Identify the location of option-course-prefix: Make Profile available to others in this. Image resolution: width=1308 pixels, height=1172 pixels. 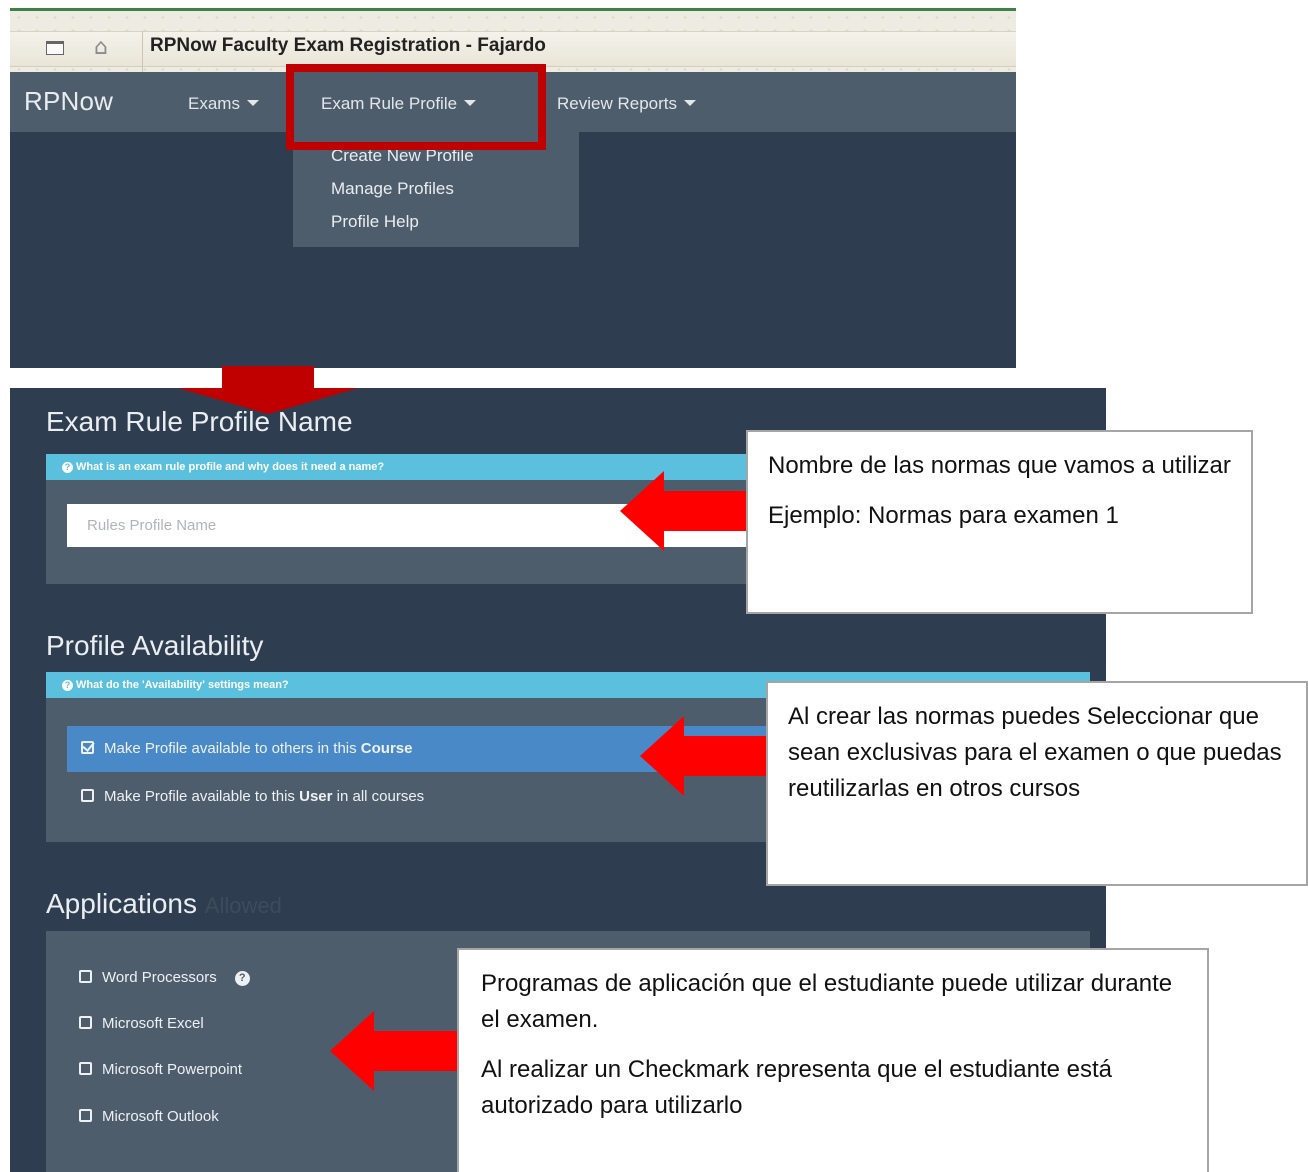
(232, 748).